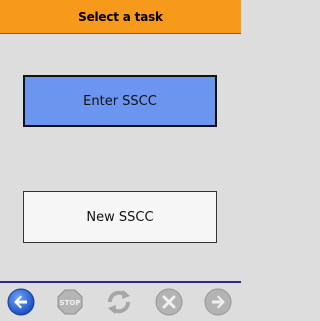 The width and height of the screenshot is (320, 321). I want to click on new-sscc-button: New SSCC, so click(120, 217).